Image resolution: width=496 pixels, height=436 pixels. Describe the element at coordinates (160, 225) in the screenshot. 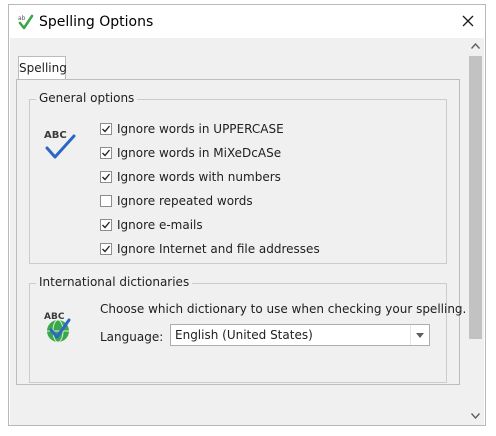

I see `checkbox-label: Ignore e-mails` at that location.